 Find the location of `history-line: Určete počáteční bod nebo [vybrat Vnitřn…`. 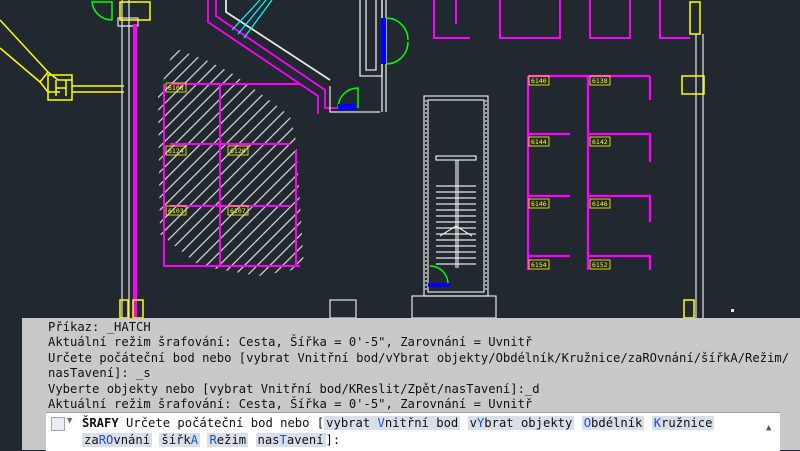

history-line: Určete počáteční bod nebo [vybrat Vnitřn… is located at coordinates (419, 357).